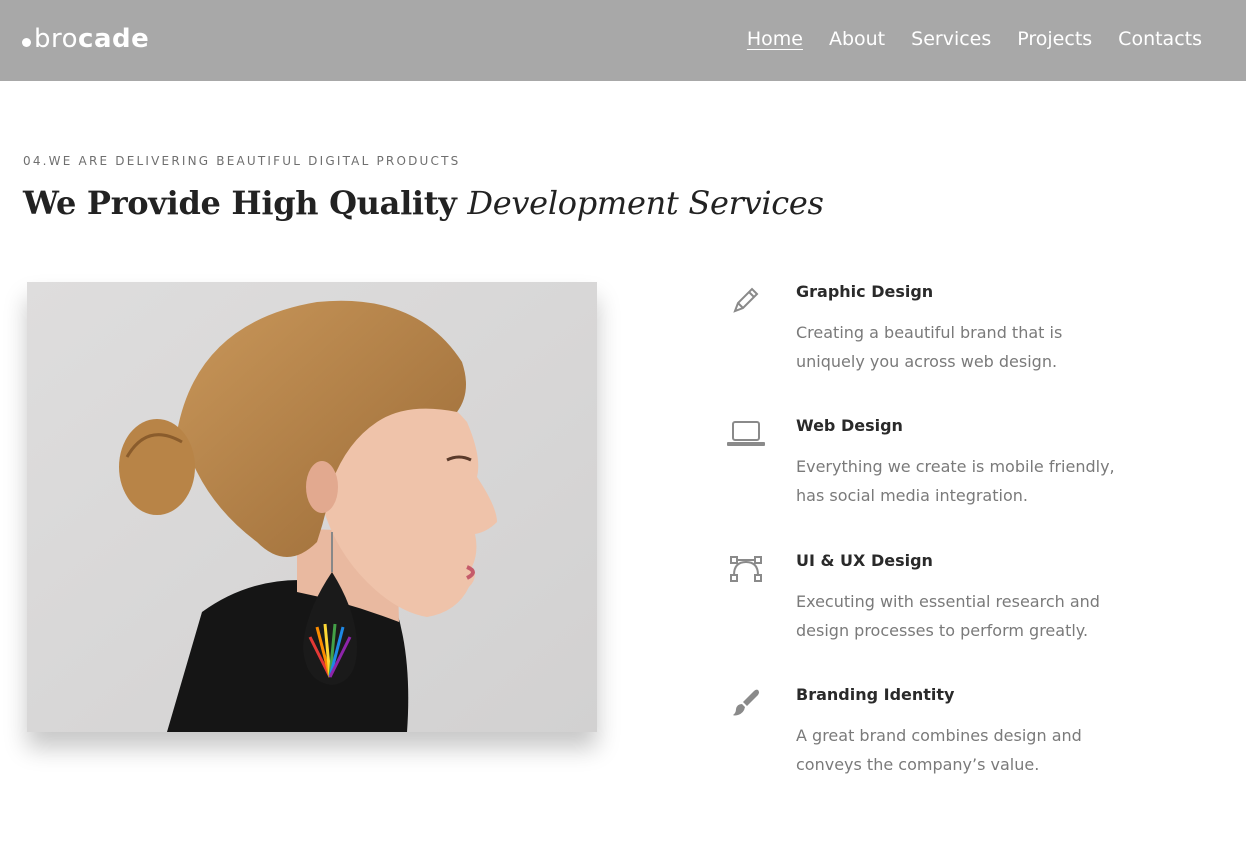  What do you see at coordinates (857, 39) in the screenshot?
I see `nav-link-about: About` at bounding box center [857, 39].